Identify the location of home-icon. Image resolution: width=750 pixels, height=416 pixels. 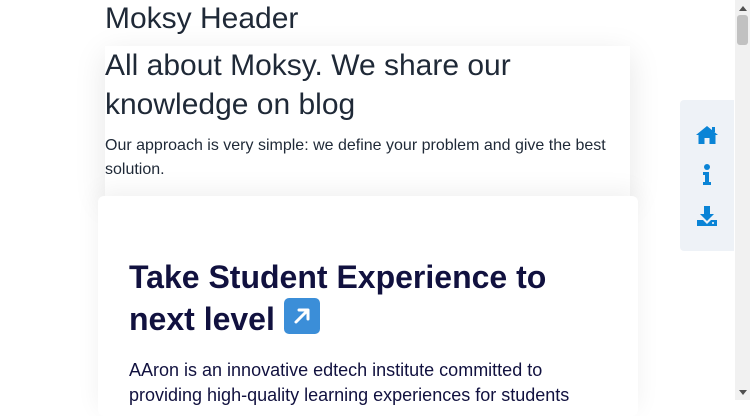
(707, 135).